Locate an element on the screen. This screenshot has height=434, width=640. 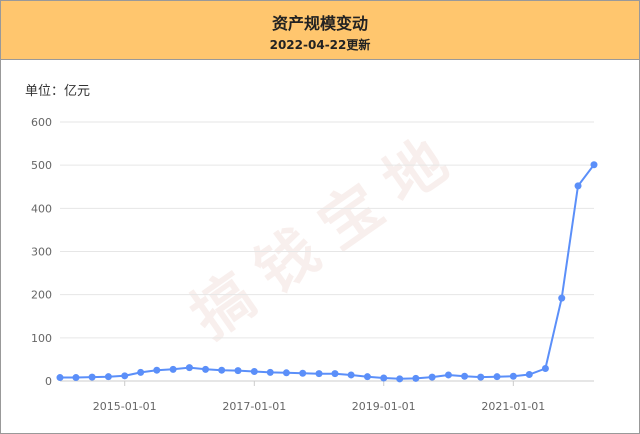
y-tick-label: 200 is located at coordinates (41, 295).